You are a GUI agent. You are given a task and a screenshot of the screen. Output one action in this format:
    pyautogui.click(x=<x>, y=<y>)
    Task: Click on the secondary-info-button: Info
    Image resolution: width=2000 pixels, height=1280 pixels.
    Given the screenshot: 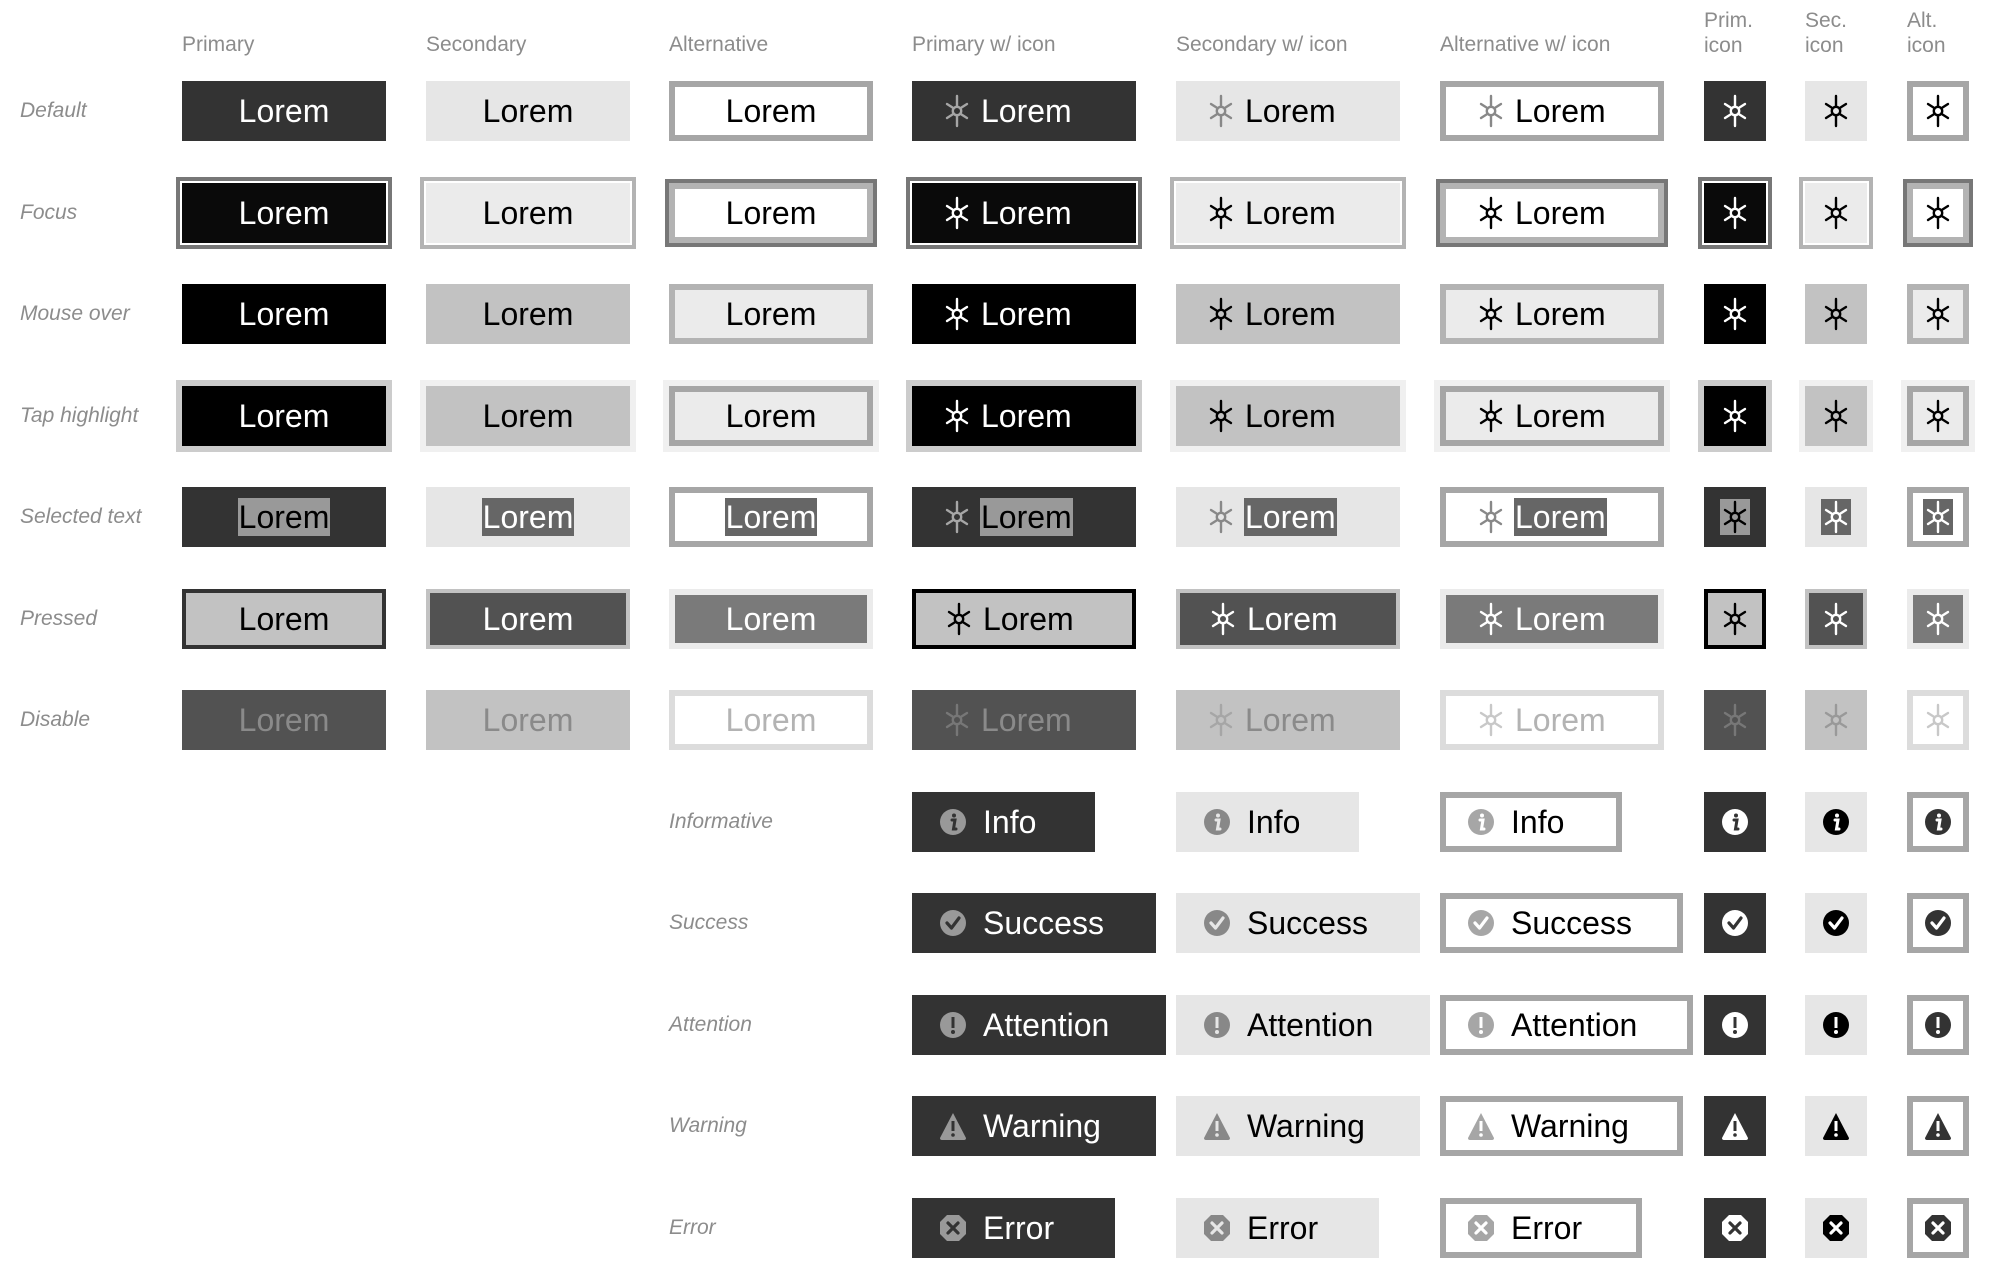 What is the action you would take?
    pyautogui.click(x=1267, y=821)
    